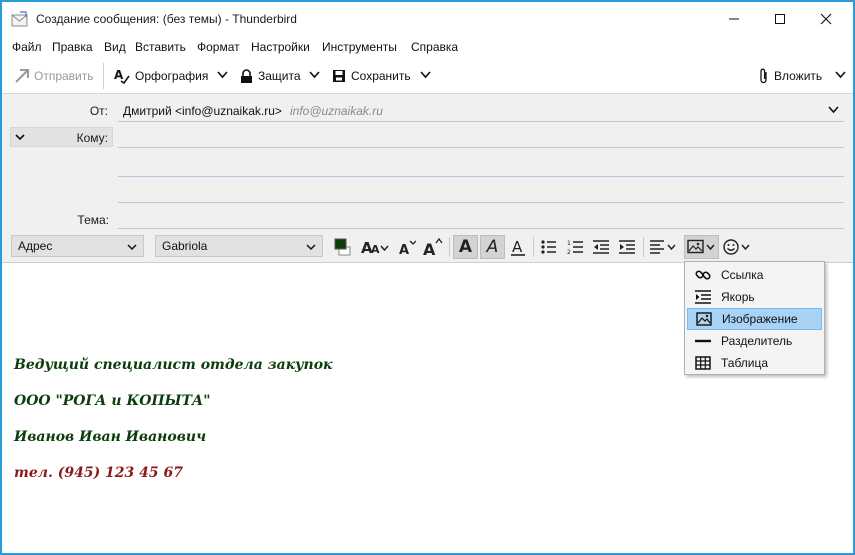  Describe the element at coordinates (569, 243) in the screenshot. I see `svg-text: 1` at that location.